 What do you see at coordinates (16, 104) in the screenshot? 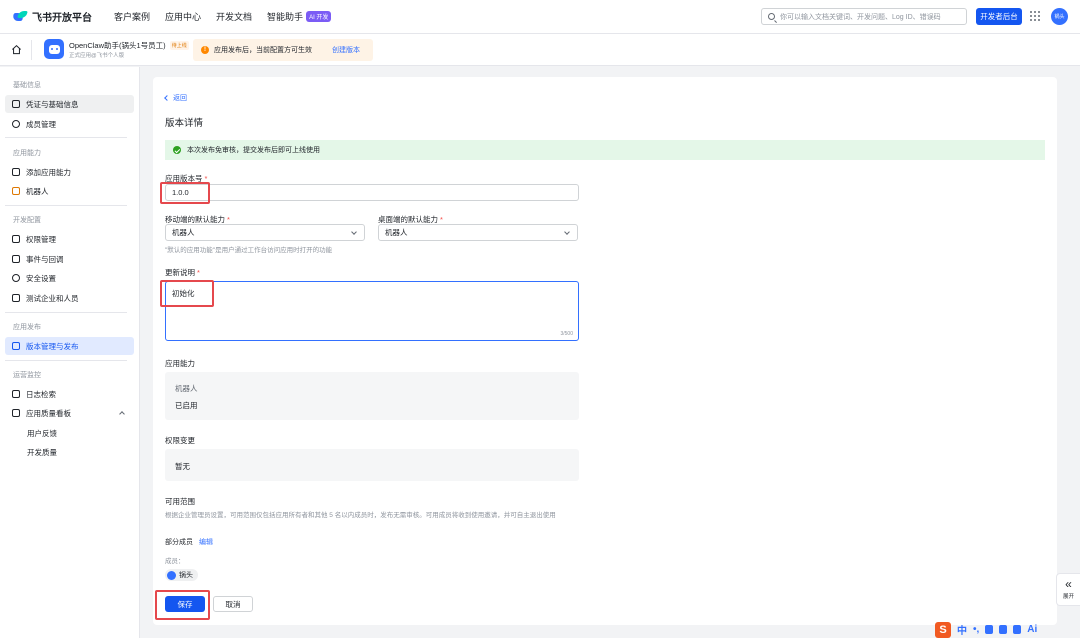
I see `credentials-icon` at bounding box center [16, 104].